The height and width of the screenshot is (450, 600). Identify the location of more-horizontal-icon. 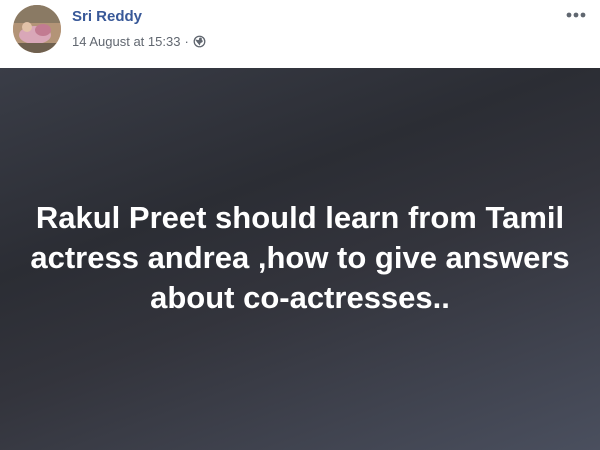
(576, 15).